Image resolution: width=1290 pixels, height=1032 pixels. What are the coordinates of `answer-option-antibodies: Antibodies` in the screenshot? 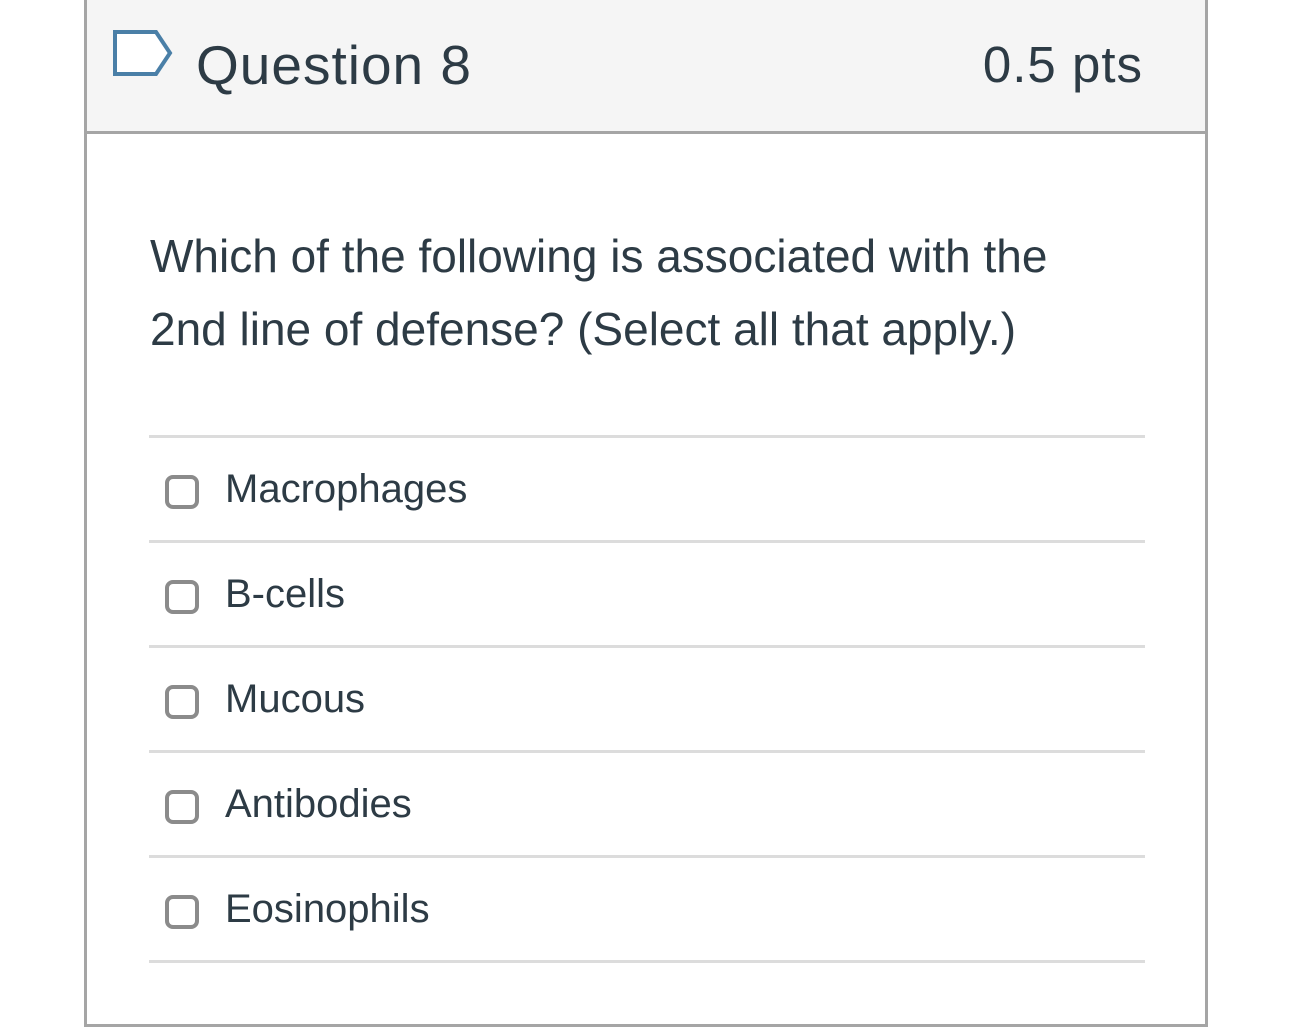 It's located at (647, 805).